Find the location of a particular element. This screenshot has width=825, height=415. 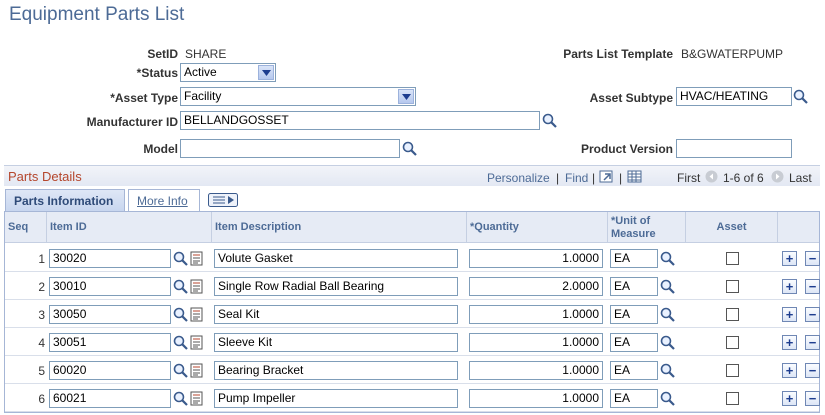

item-id-input: 30051 is located at coordinates (110, 342).